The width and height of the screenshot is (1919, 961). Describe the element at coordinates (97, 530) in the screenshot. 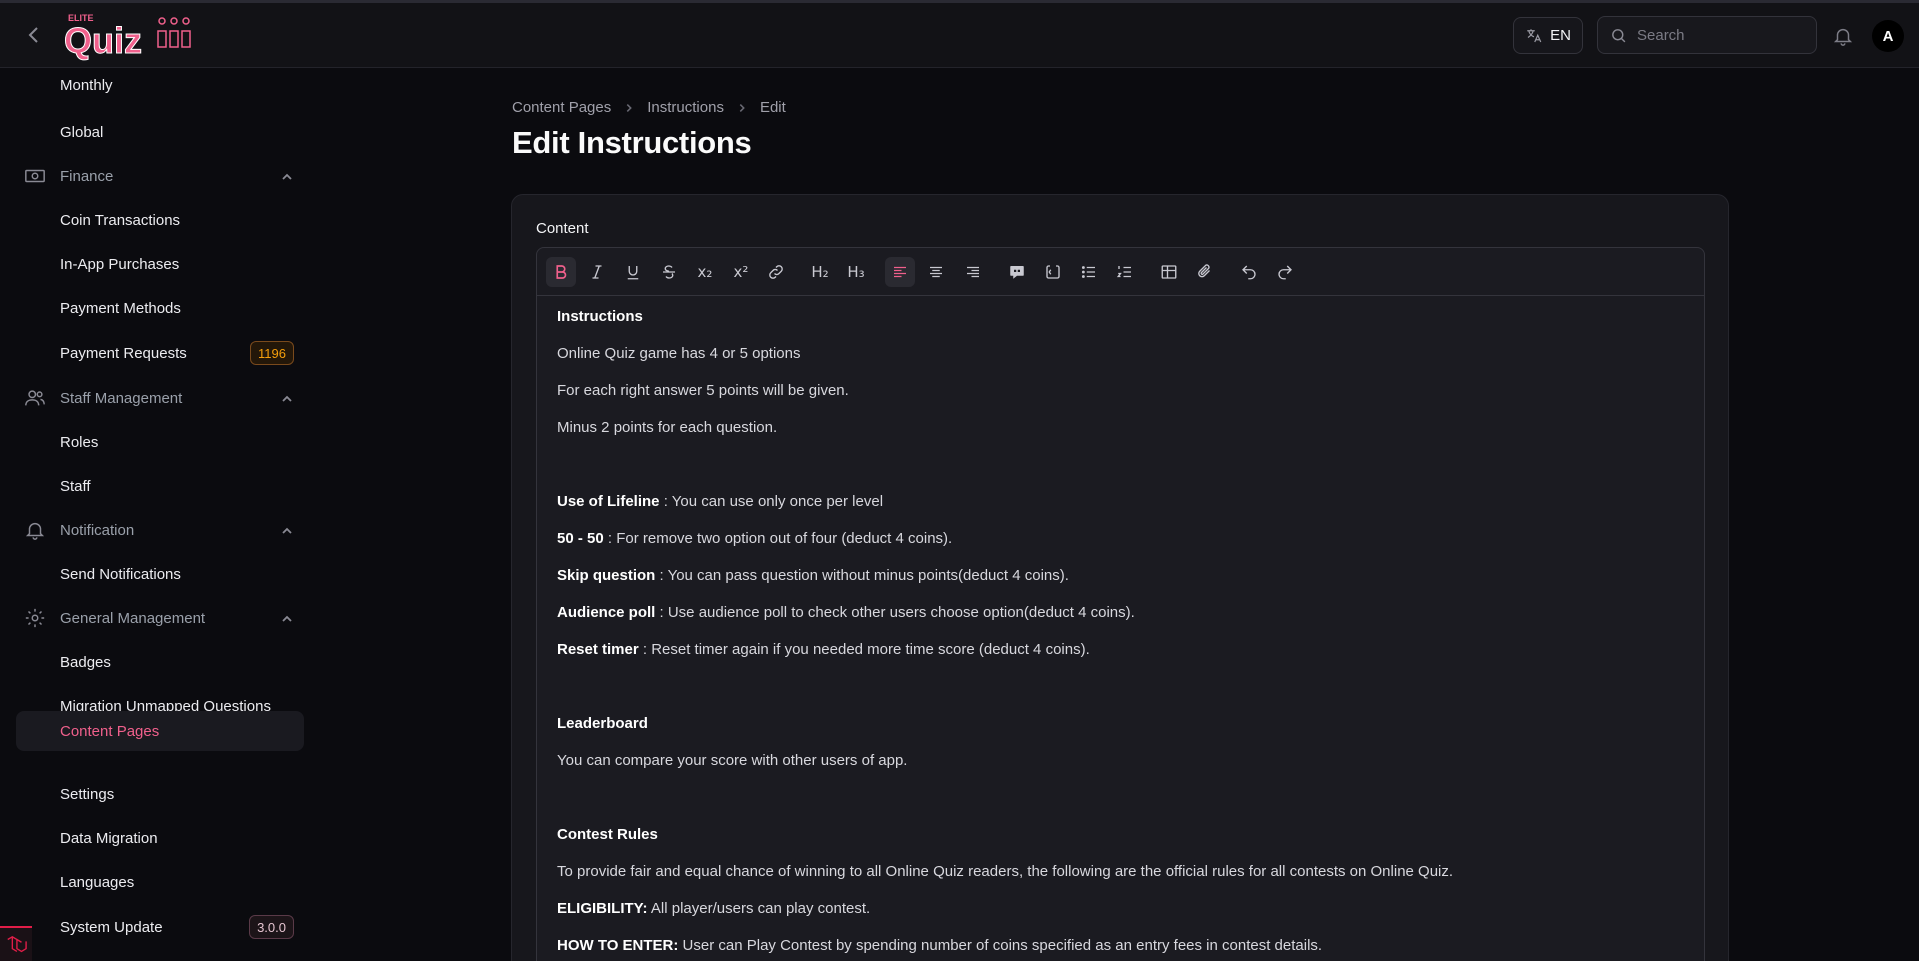

I see `sidebar-group-label: Notification` at that location.